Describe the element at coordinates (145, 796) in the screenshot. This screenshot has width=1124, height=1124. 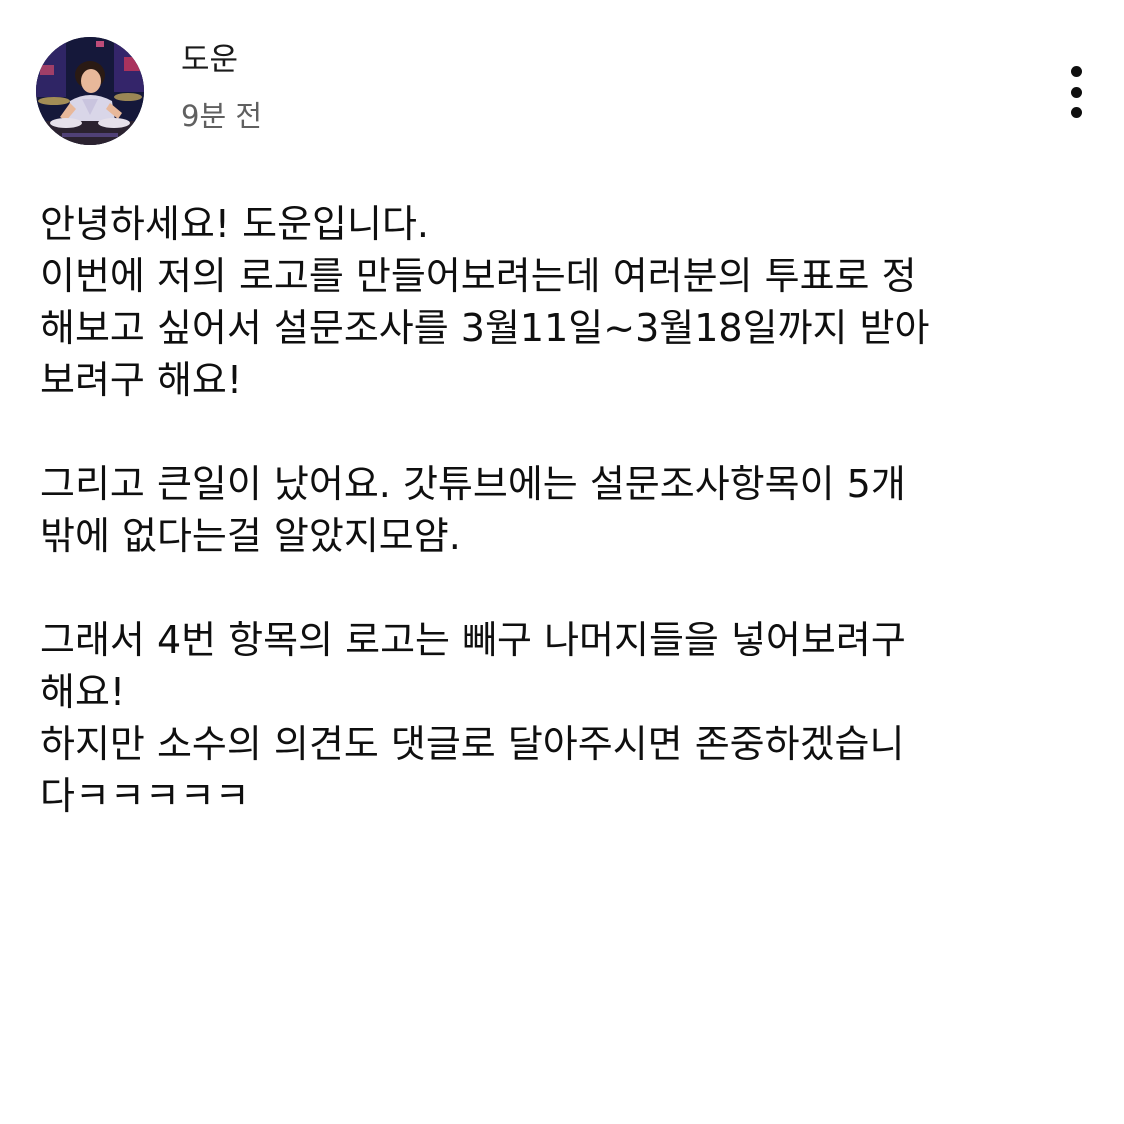
I see `post-body-line: 다ㅋㅋㅋㅋㅋ` at that location.